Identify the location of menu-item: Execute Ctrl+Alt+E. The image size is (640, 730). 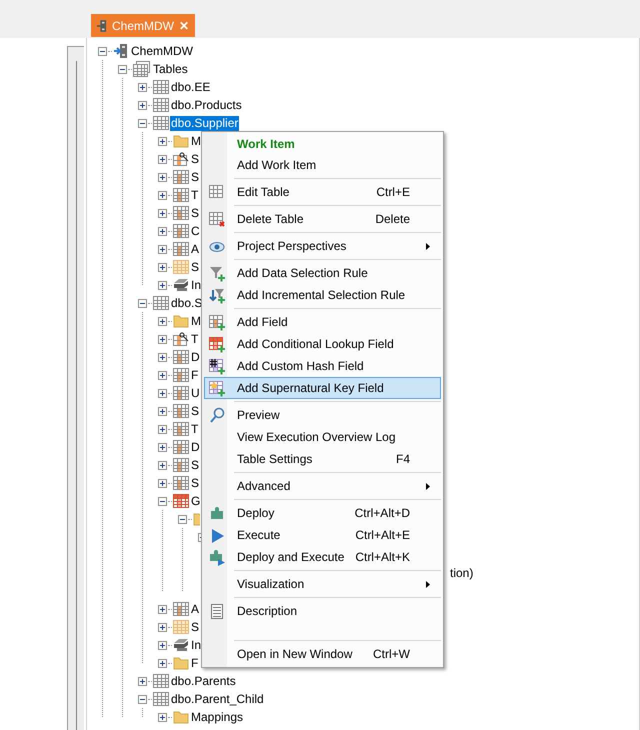
(322, 535).